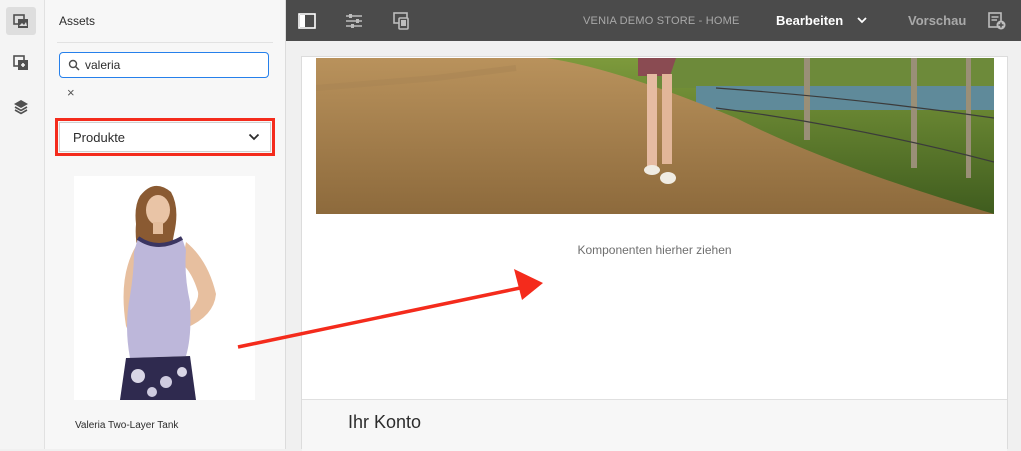  Describe the element at coordinates (997, 21) in the screenshot. I see `annotations-icon` at that location.